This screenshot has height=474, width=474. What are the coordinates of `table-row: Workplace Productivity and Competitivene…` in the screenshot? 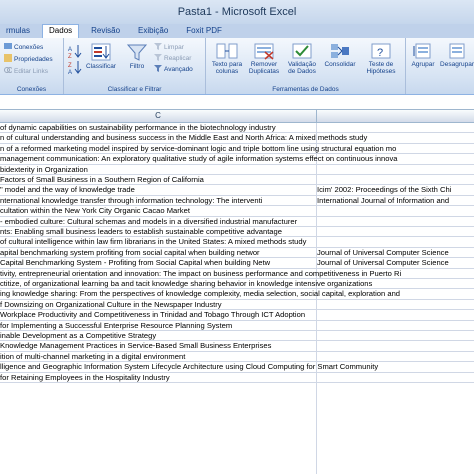 It's located at (237, 315).